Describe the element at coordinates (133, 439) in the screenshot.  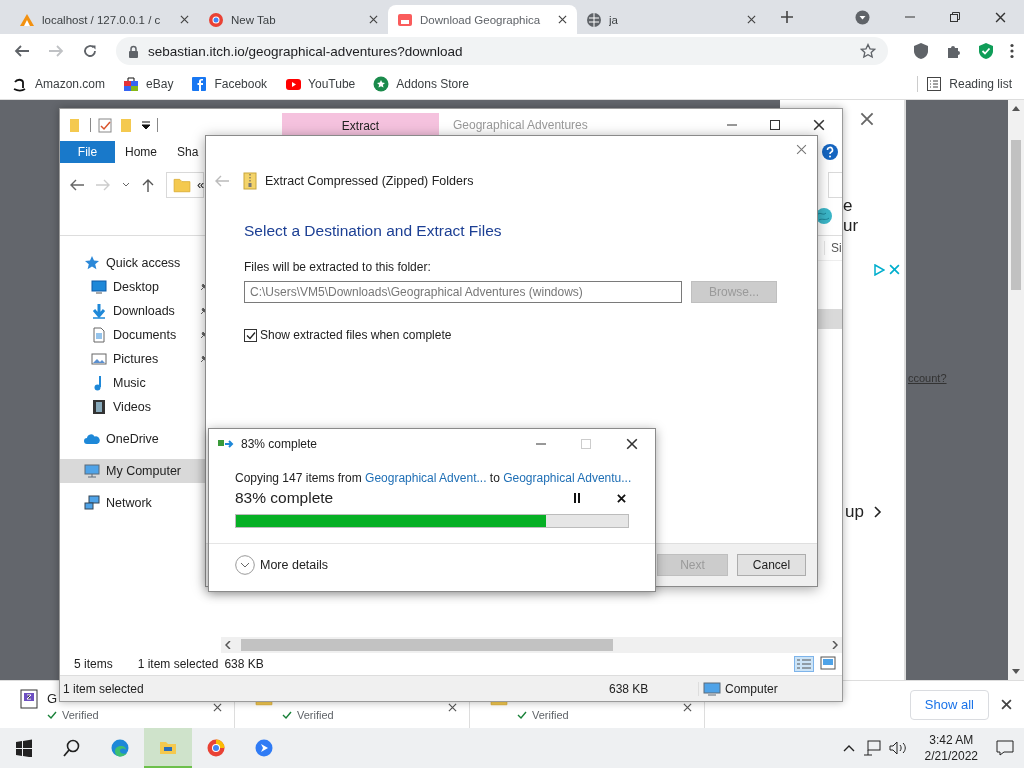
I see `nav-item: OneDrive` at that location.